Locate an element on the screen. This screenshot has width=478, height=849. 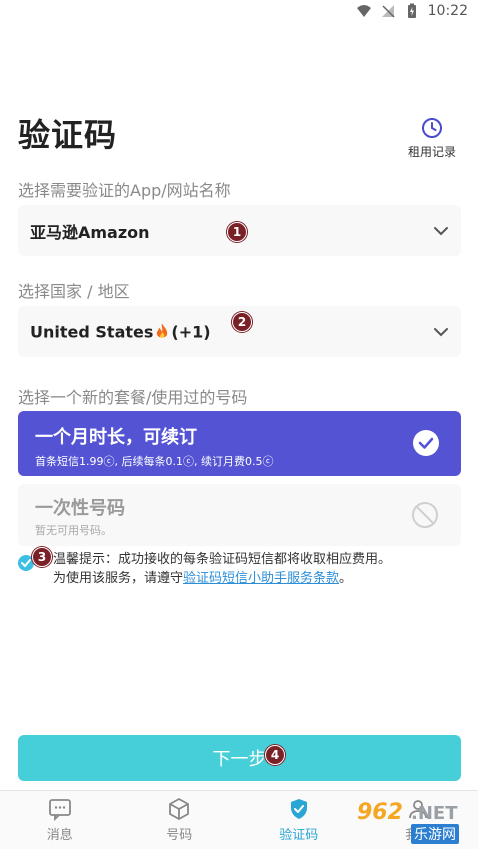
next-button-label: 下一步 is located at coordinates (239, 759).